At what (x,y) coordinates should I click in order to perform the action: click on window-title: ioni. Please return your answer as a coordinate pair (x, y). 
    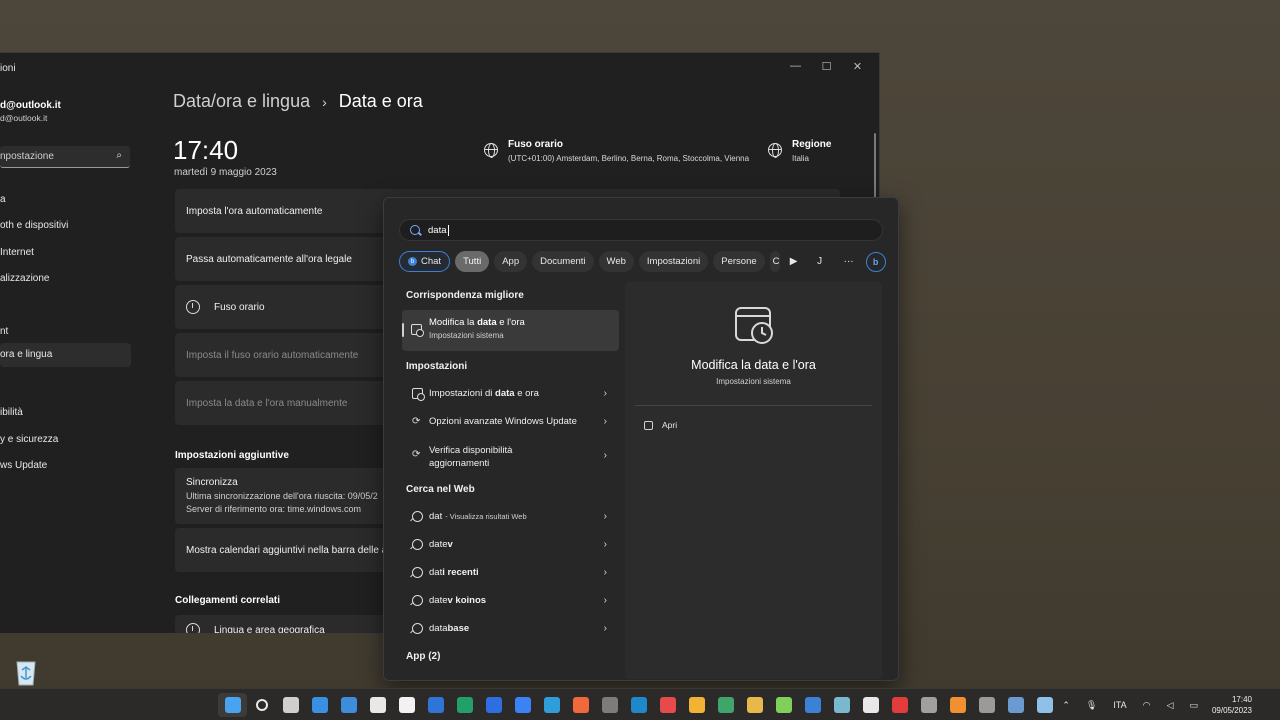
    Looking at the image, I should click on (8, 68).